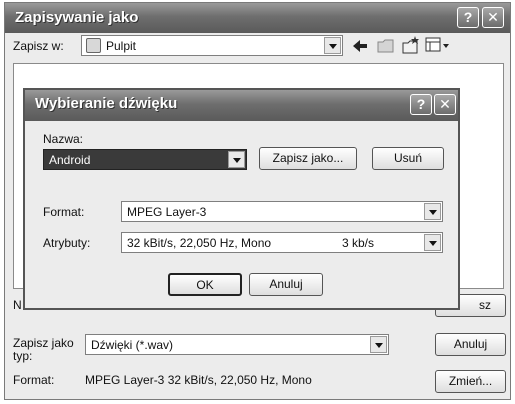  What do you see at coordinates (199, 243) in the screenshot?
I see `attributes-value: 32 kBit/s, 22,050 Hz, Mono` at bounding box center [199, 243].